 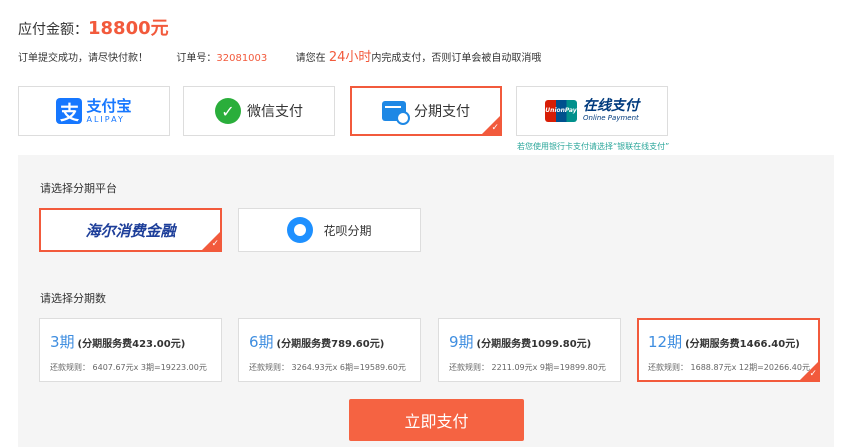 I want to click on pay-method-installment: 分期支付 ✓, so click(x=426, y=111).